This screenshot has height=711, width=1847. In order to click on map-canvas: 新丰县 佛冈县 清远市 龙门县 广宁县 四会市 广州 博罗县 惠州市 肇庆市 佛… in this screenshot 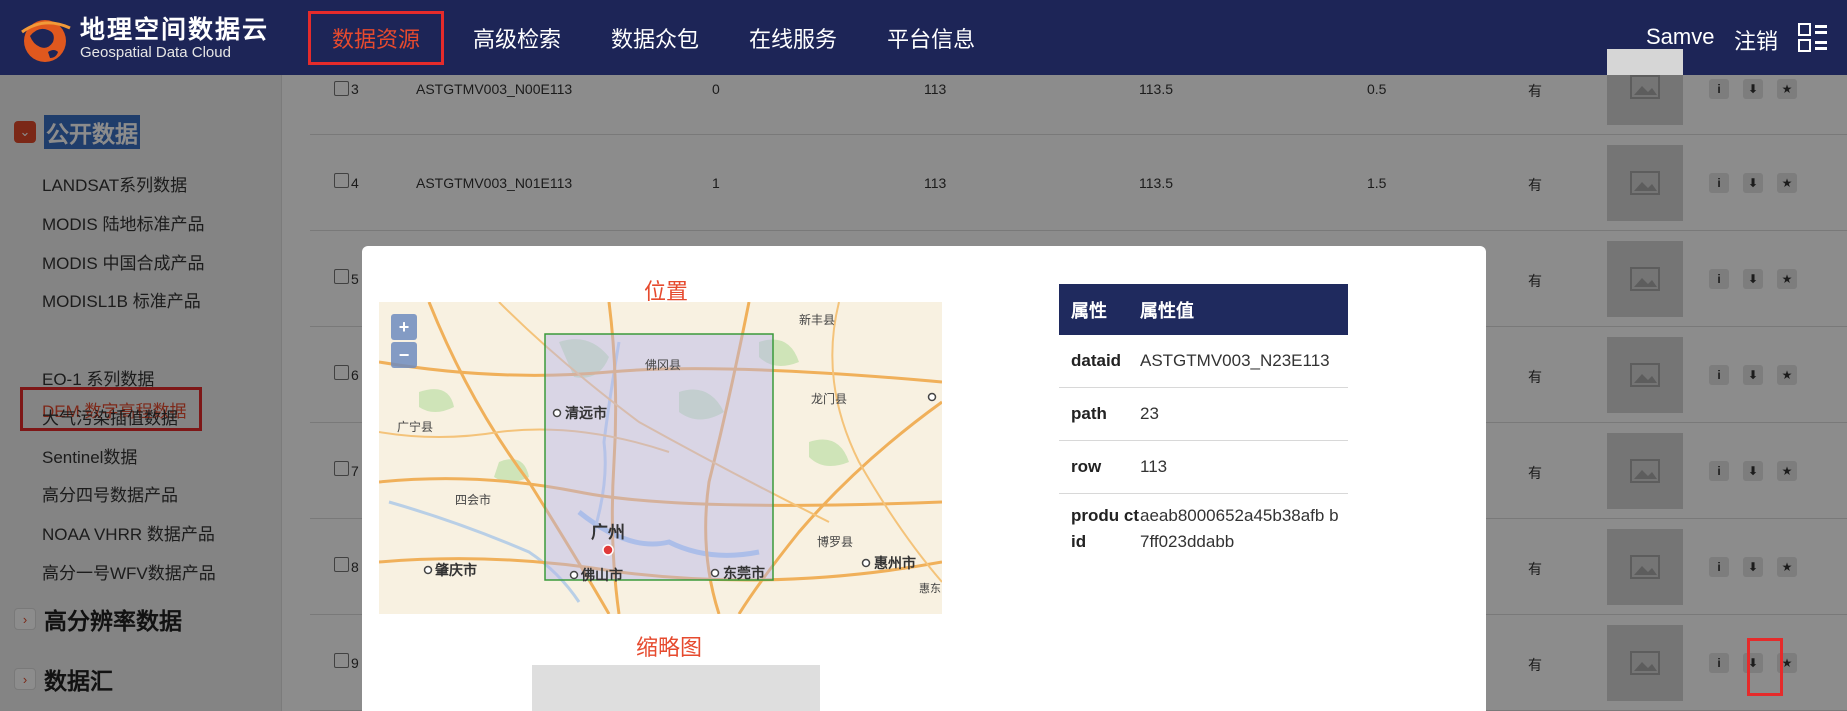, I will do `click(660, 458)`.